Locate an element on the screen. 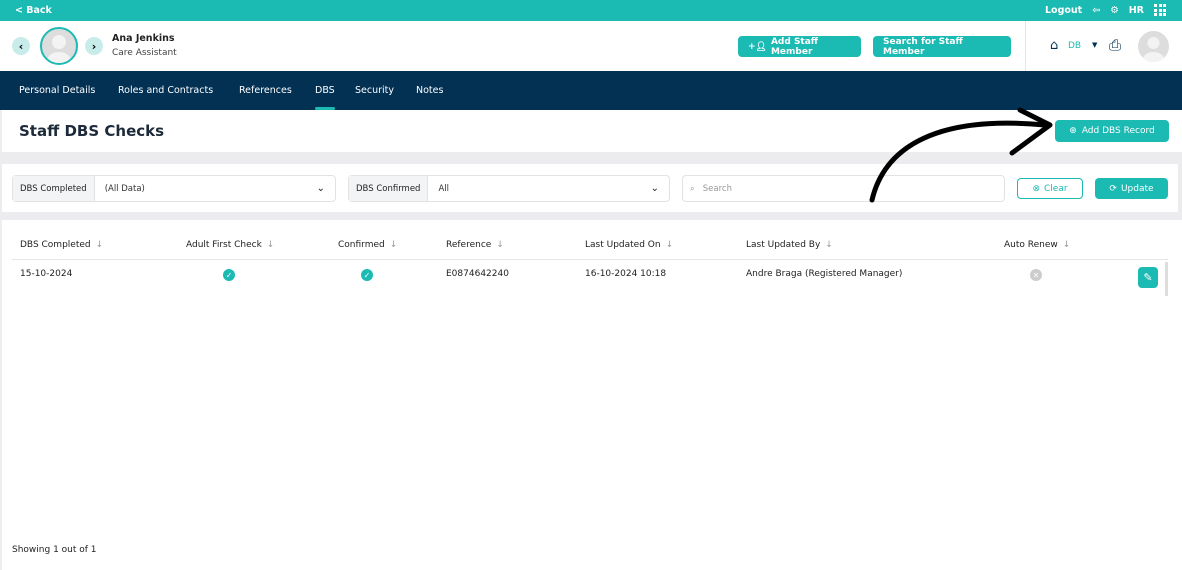 The image size is (1182, 570). dbs-confirmed-select: DBS Confirmed All ⌄ is located at coordinates (509, 188).